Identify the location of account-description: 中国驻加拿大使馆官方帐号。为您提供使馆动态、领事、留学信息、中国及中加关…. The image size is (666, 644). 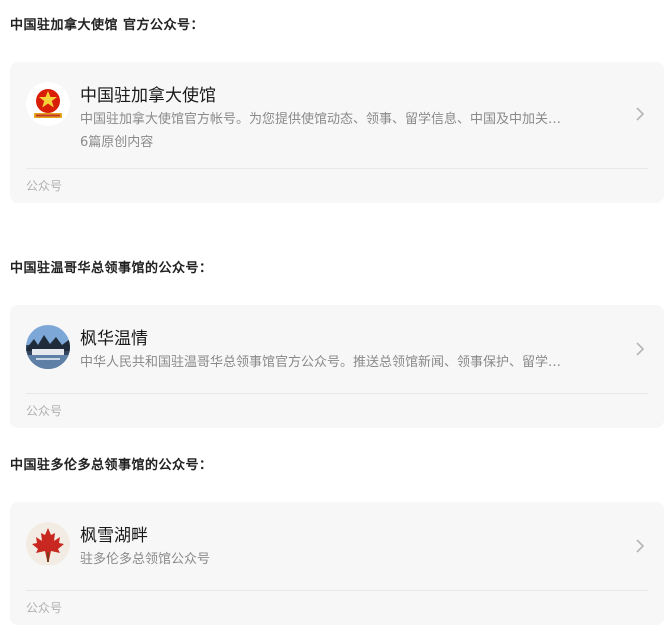
(321, 119).